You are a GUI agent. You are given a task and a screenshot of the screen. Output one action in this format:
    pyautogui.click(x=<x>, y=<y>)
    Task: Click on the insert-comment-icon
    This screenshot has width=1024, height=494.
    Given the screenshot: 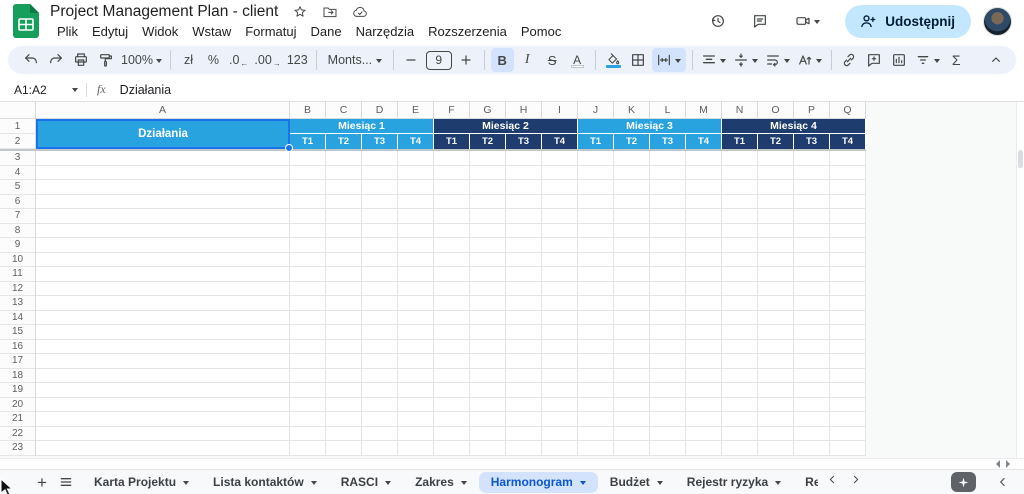 What is the action you would take?
    pyautogui.click(x=874, y=60)
    